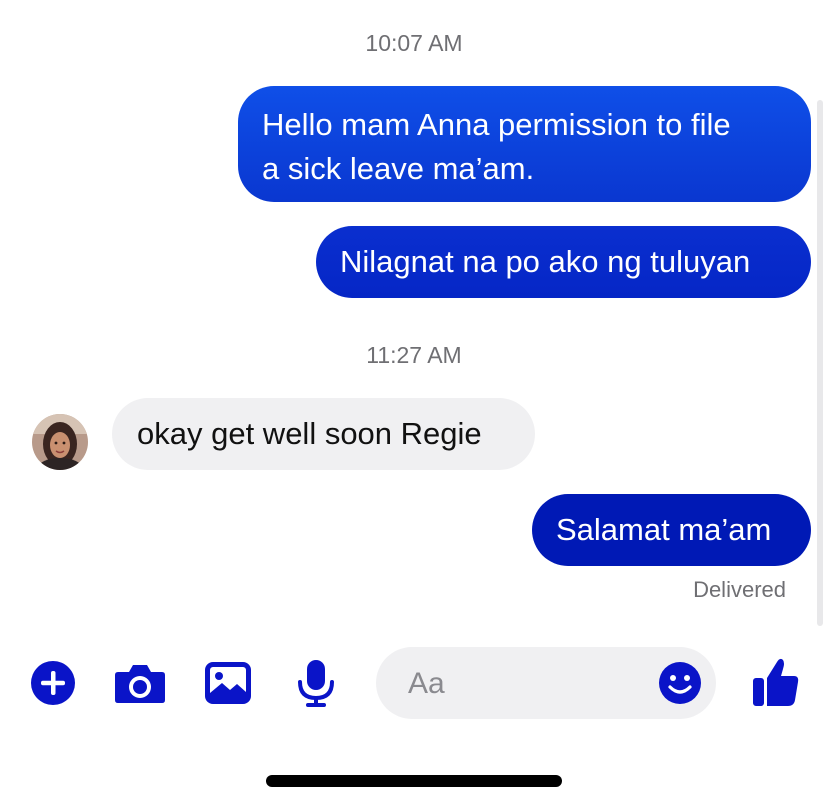 This screenshot has height=803, width=828. What do you see at coordinates (414, 781) in the screenshot?
I see `home-indicator` at bounding box center [414, 781].